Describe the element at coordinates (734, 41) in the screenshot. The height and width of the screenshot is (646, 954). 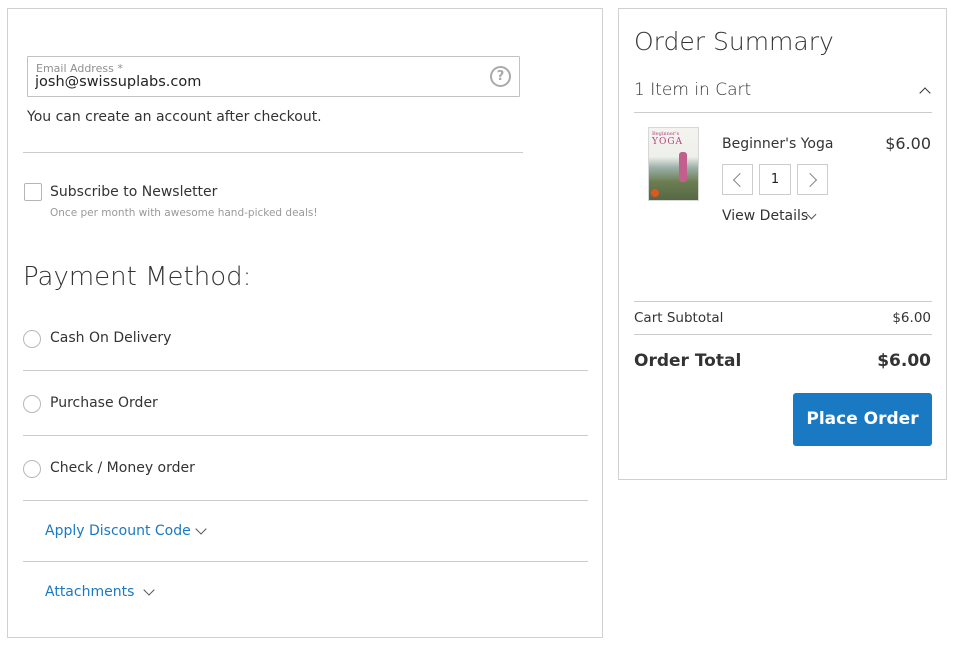
I see `order-summary-title: Order Summary` at that location.